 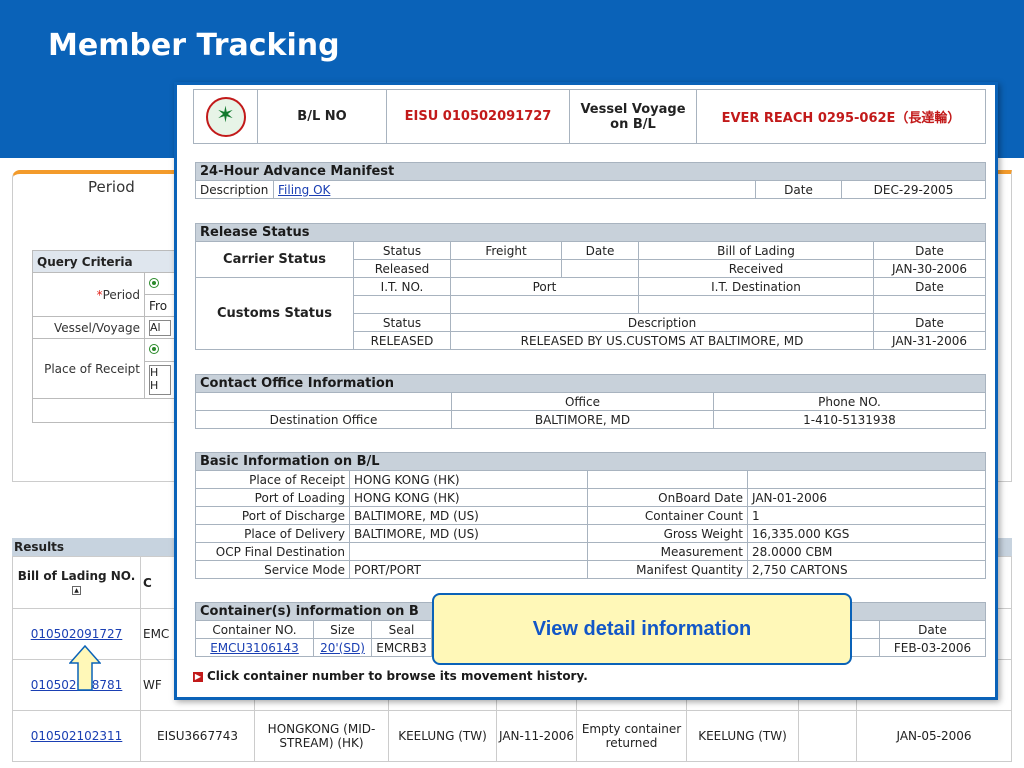 I want to click on query-footer, so click(x=107, y=410).